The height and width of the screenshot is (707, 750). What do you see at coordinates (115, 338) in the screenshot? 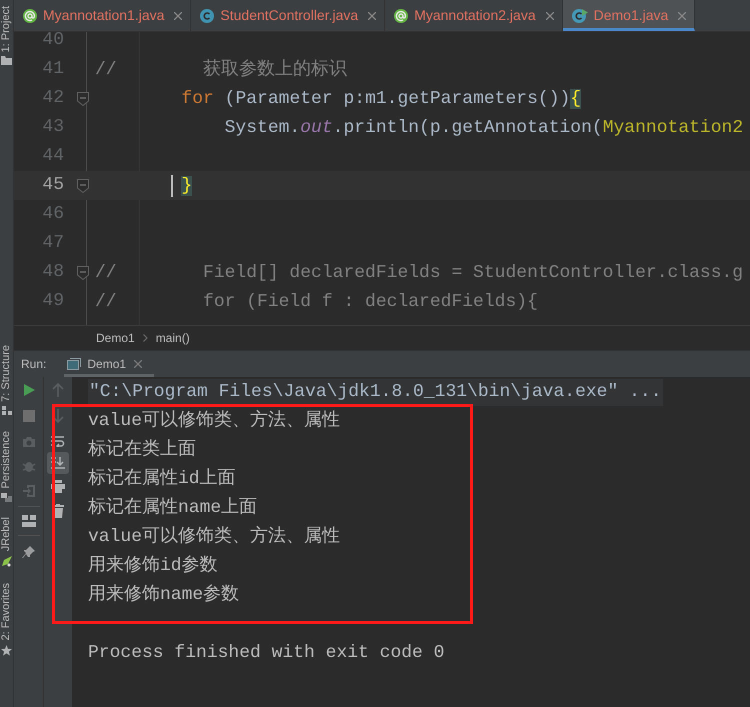
I see `breadcrumb: Demo1` at bounding box center [115, 338].